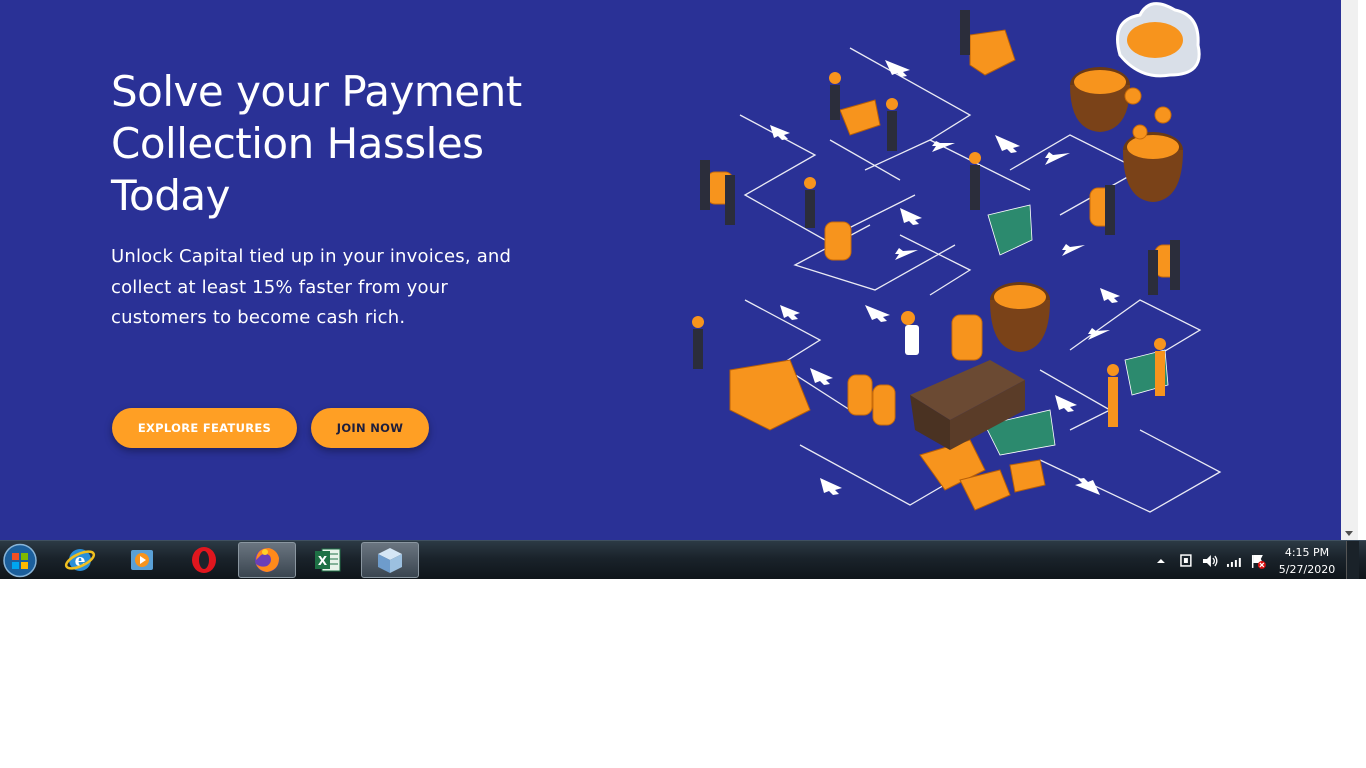 The width and height of the screenshot is (1366, 768). I want to click on start-button, so click(20, 560).